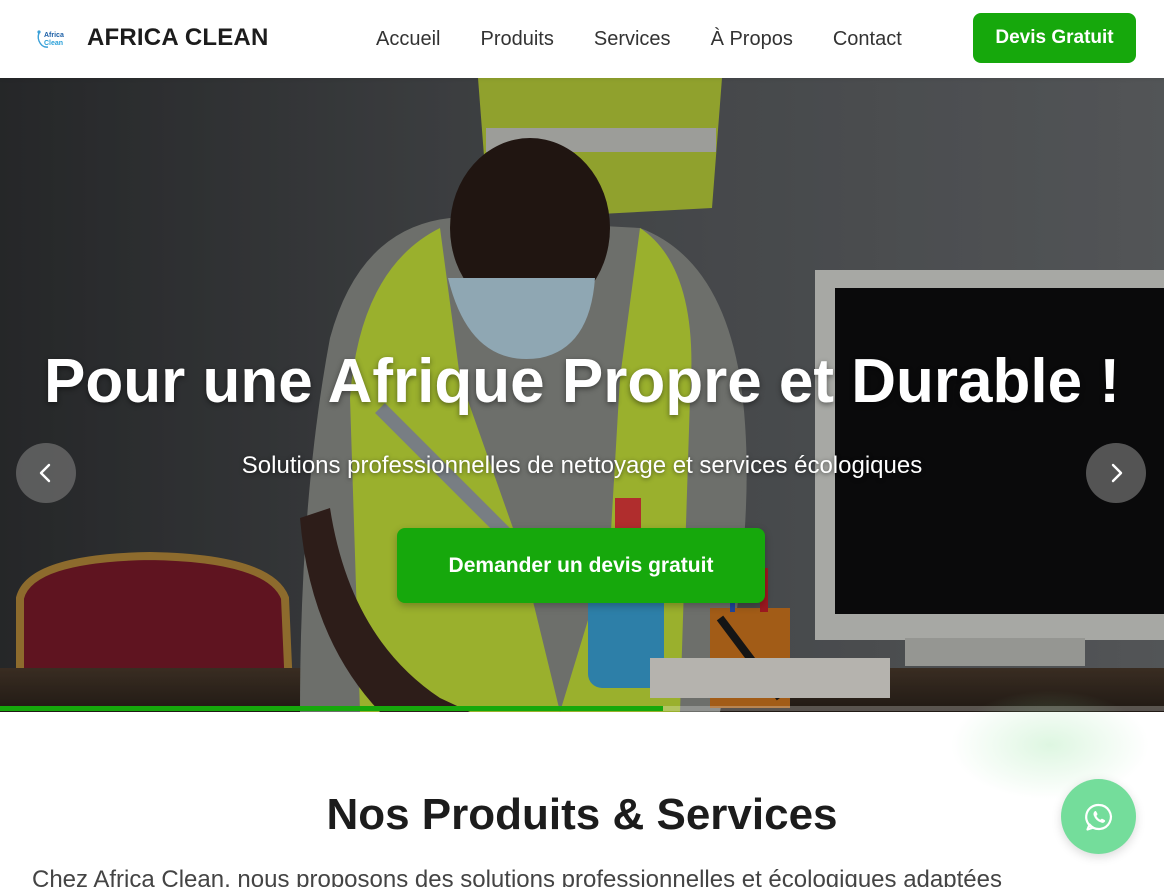 This screenshot has height=887, width=1164. What do you see at coordinates (178, 38) in the screenshot?
I see `brand-name: AFRICA CLEAN` at bounding box center [178, 38].